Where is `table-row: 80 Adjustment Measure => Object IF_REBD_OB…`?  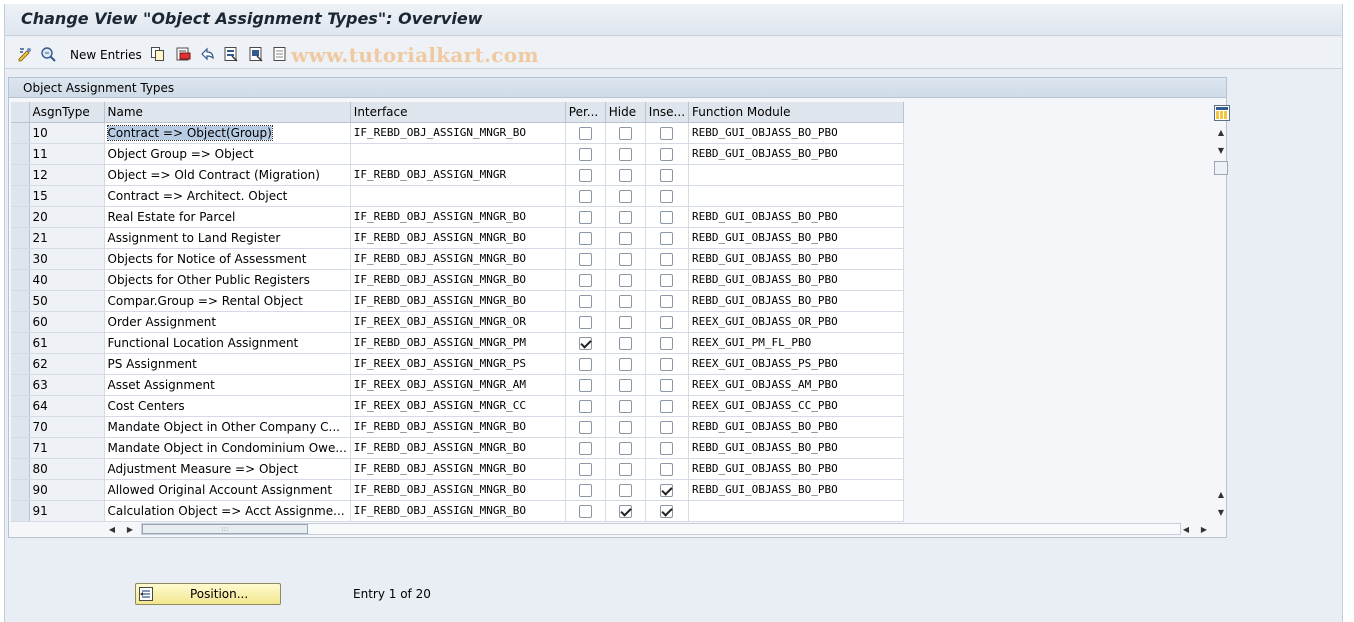
table-row: 80 Adjustment Measure => Object IF_REBD_OB… is located at coordinates (458, 469).